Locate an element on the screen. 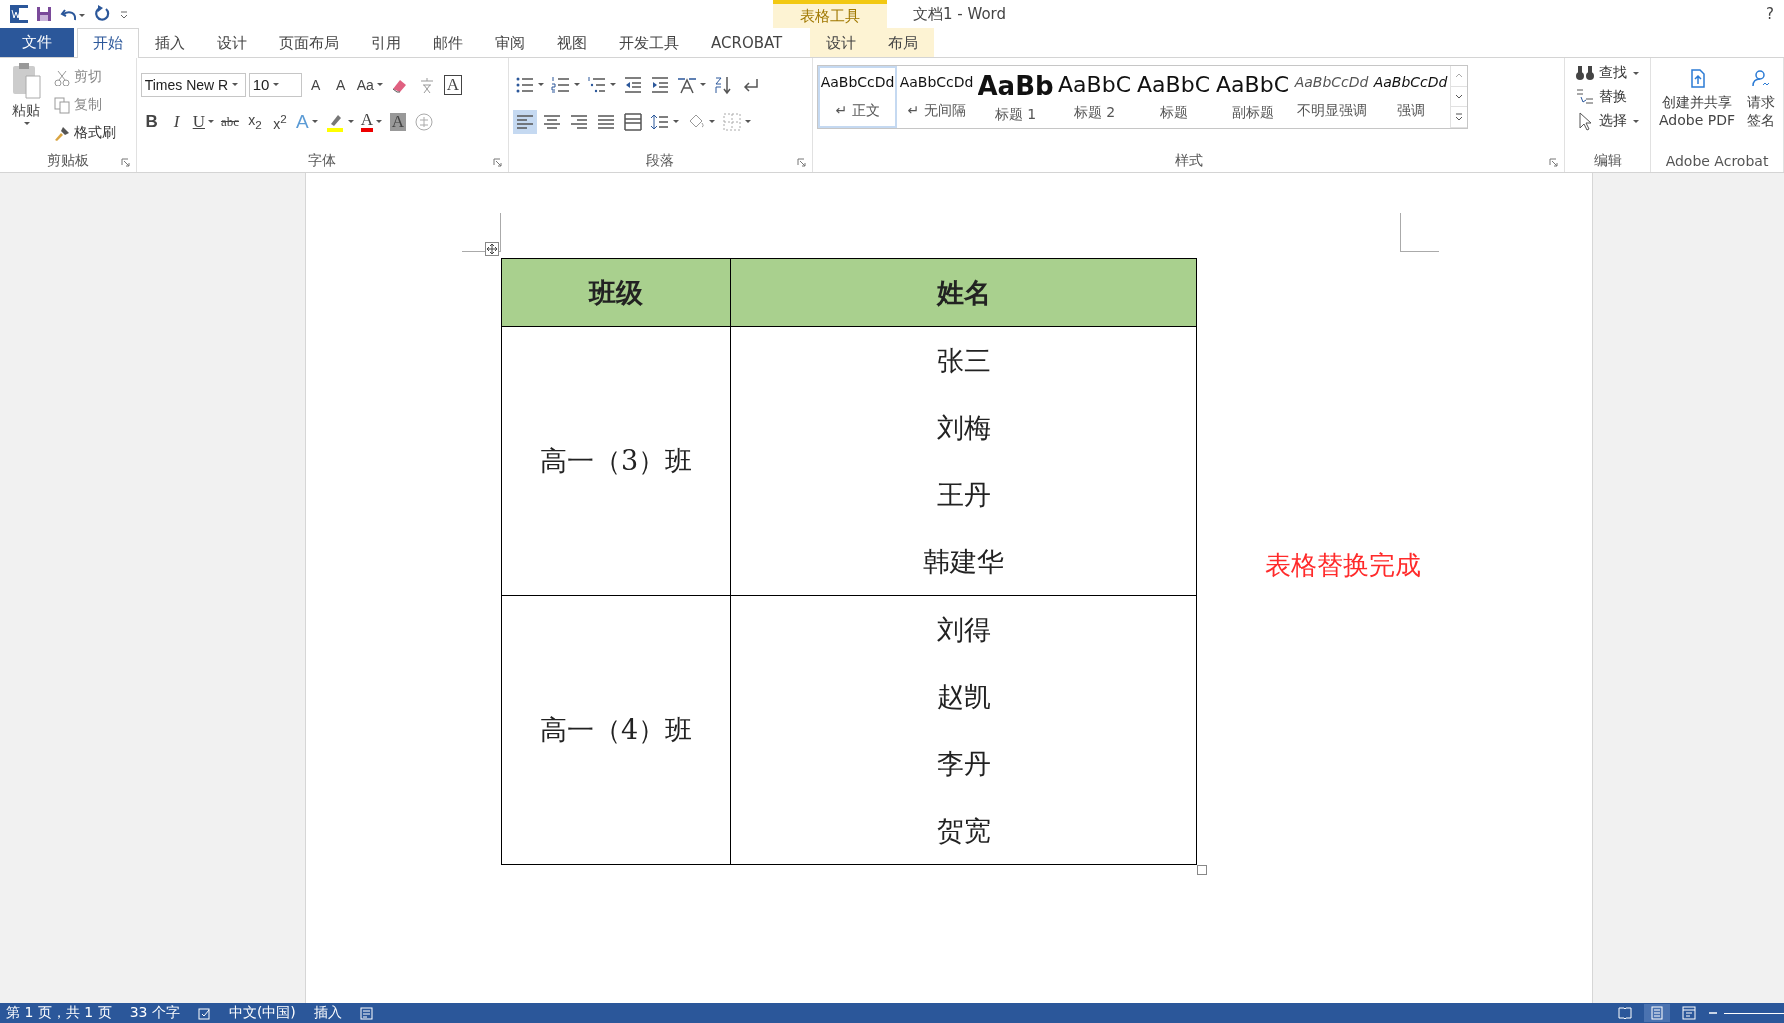 The height and width of the screenshot is (1023, 1784). format-painter-button: 格式刷 is located at coordinates (85, 133).